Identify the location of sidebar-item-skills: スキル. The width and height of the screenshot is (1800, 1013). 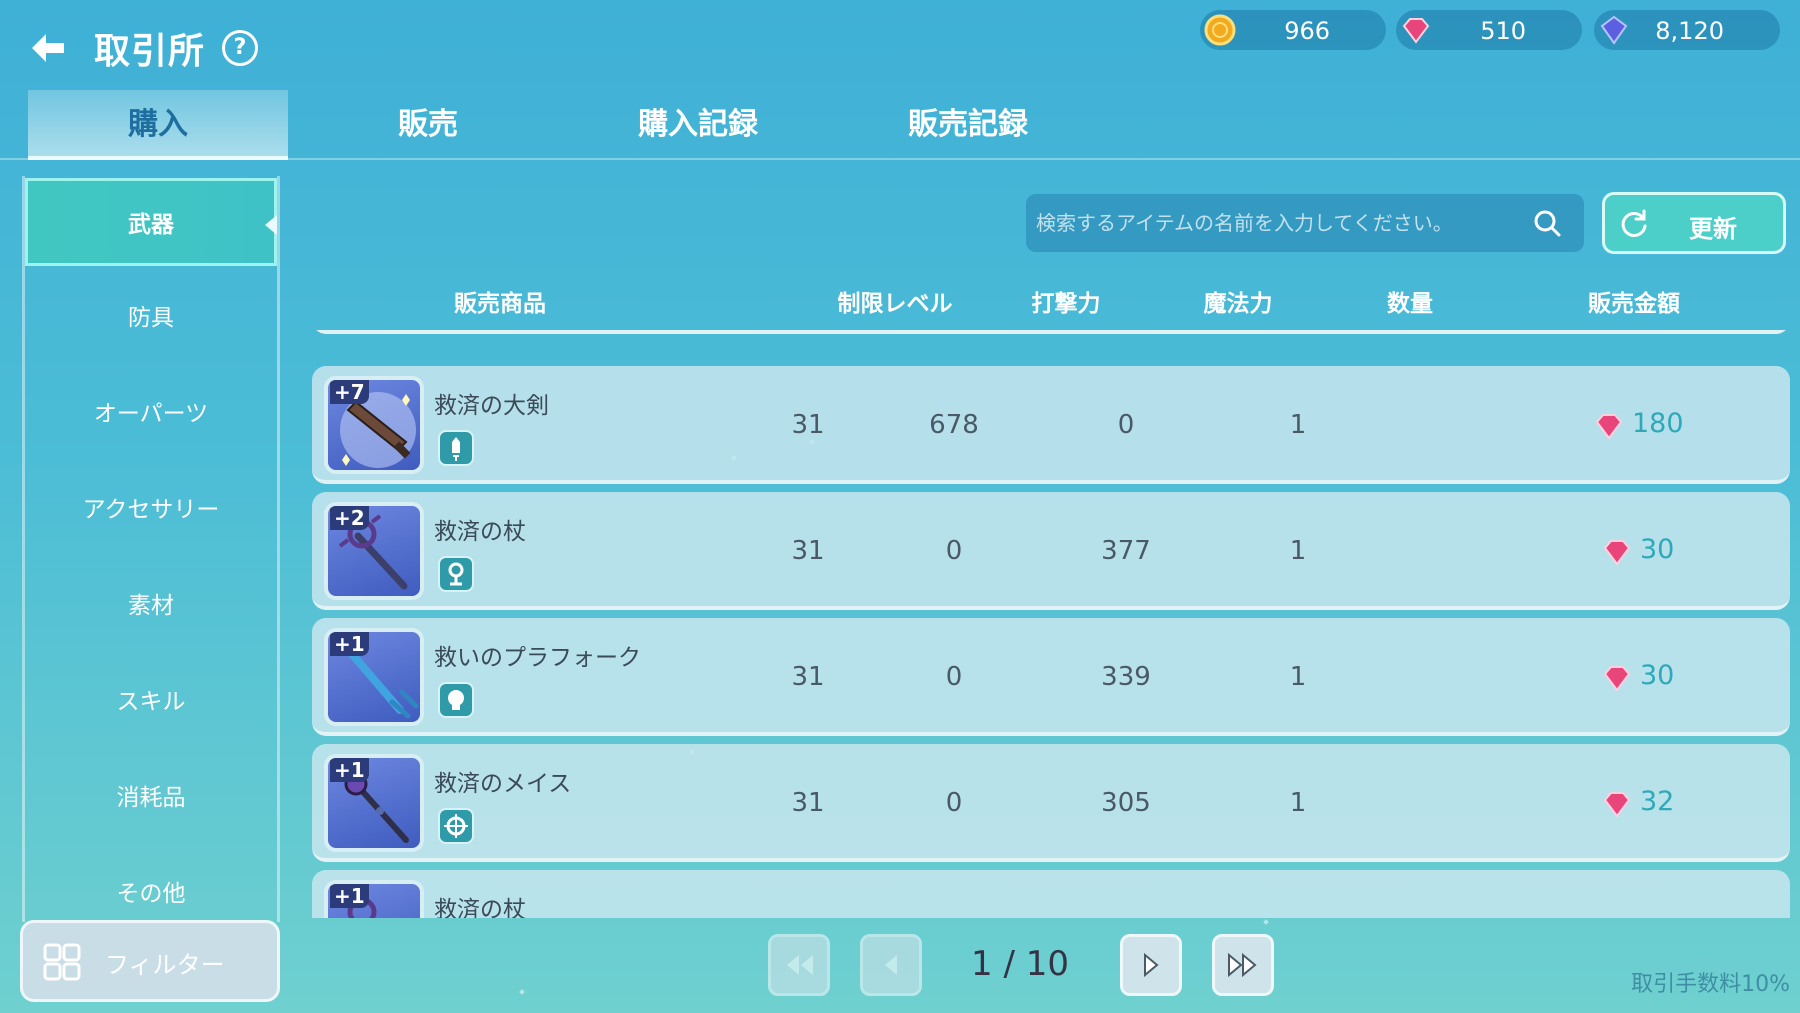
(151, 702).